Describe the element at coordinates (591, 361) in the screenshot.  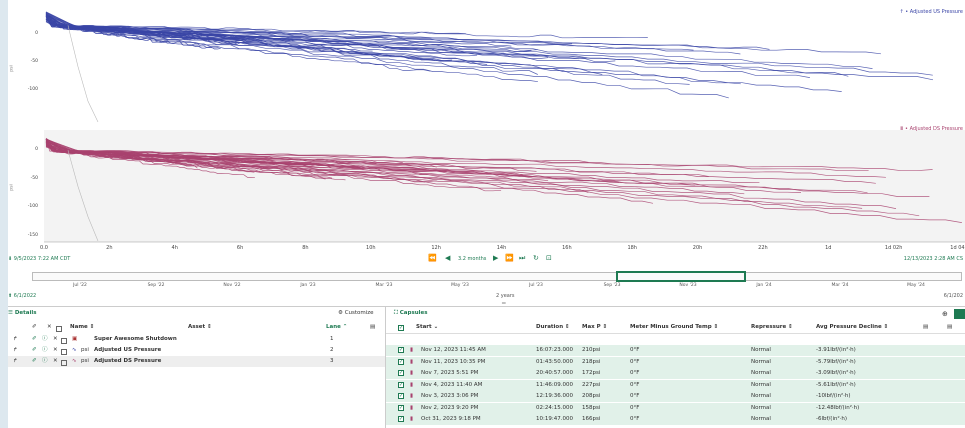
I see `capsule-maxp: 218psi` at that location.